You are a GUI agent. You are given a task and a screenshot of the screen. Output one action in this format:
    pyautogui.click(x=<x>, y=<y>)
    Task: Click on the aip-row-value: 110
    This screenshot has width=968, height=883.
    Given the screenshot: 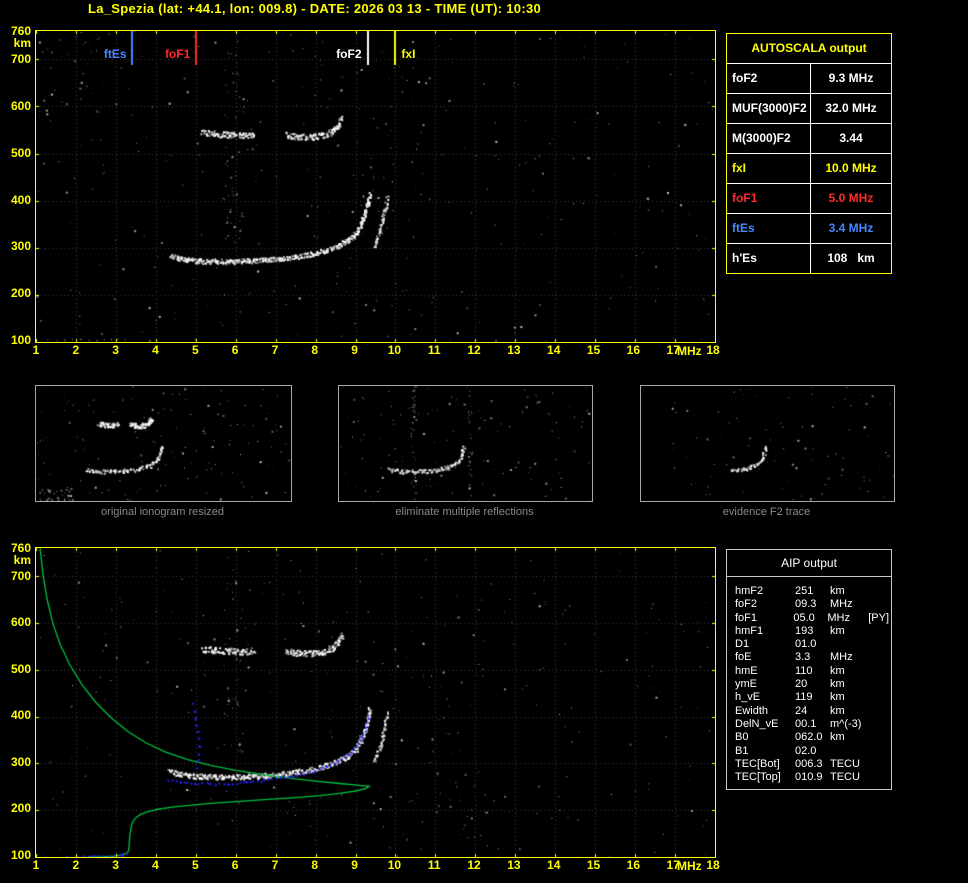 What is the action you would take?
    pyautogui.click(x=804, y=670)
    